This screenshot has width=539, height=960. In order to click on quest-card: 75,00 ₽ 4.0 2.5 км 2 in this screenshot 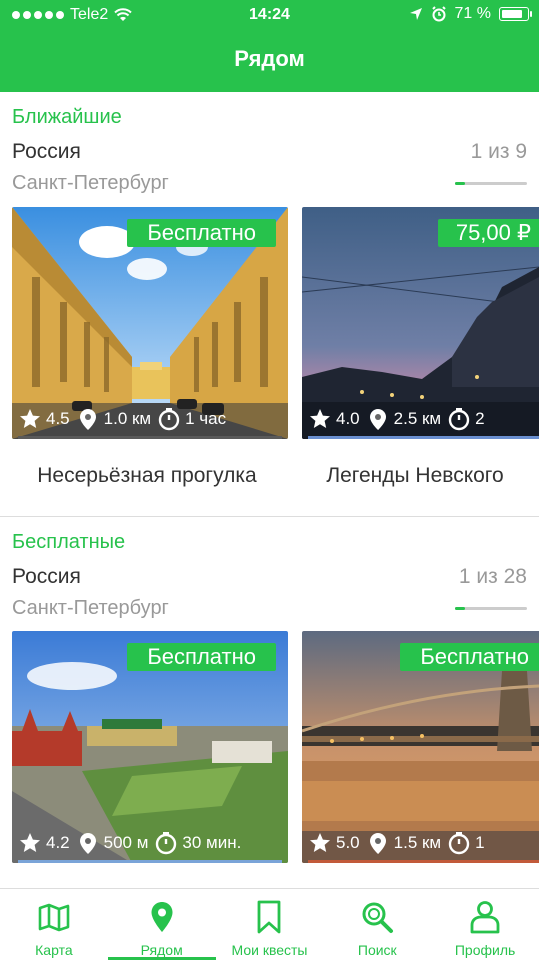, I will do `click(420, 323)`.